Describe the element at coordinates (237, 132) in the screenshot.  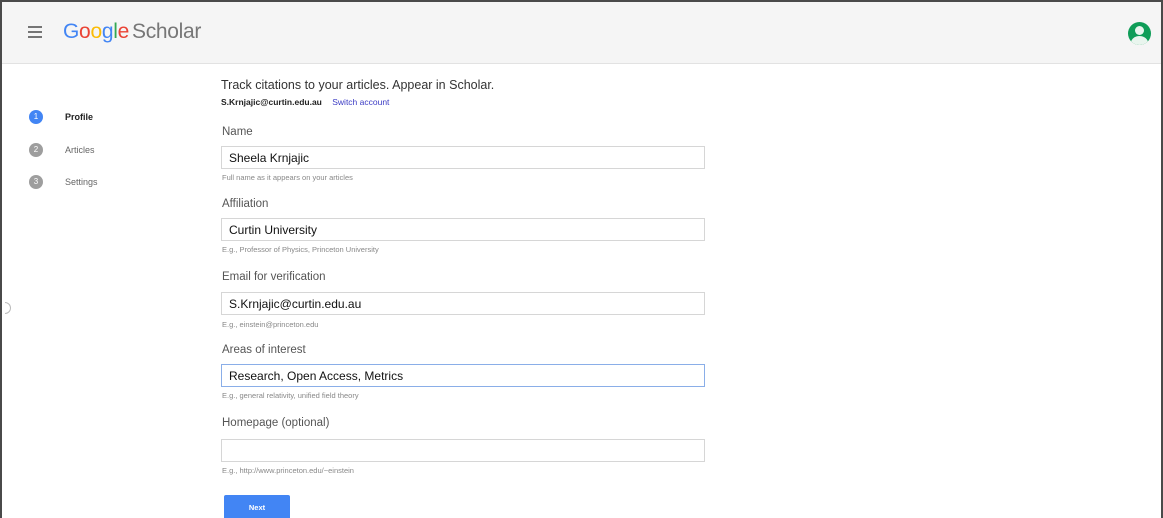
I see `name-label: Name` at that location.